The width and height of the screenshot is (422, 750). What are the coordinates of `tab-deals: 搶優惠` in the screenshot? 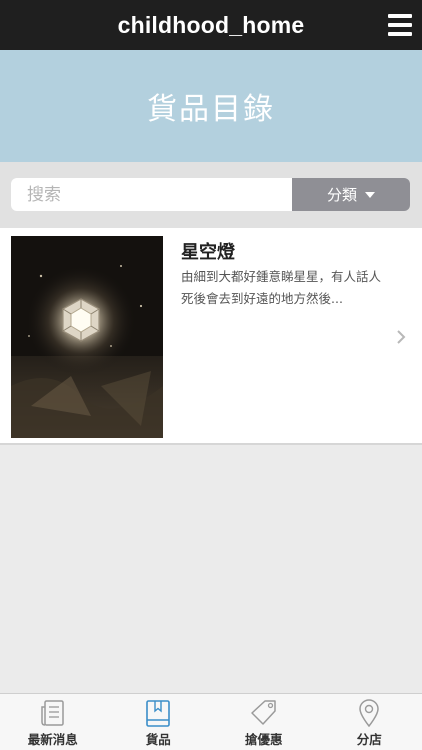 It's located at (264, 722).